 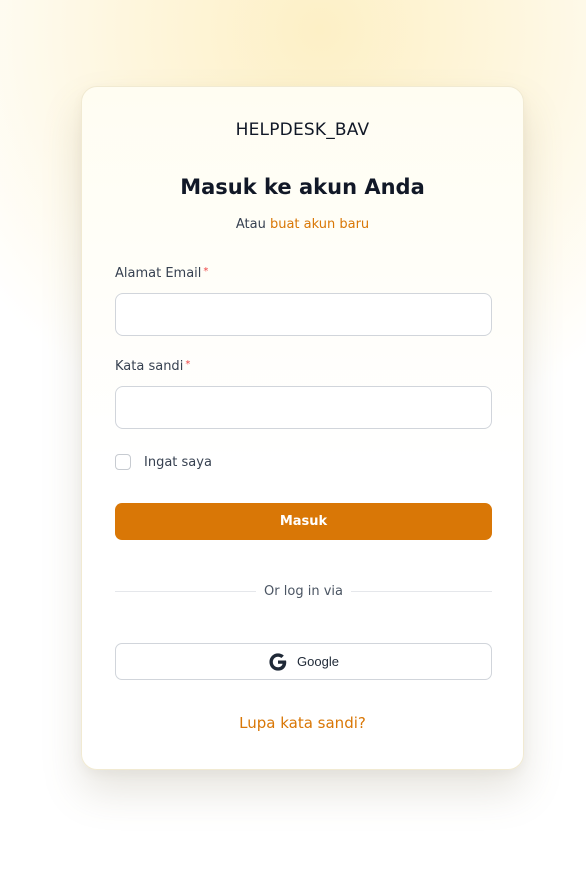 I want to click on divider-line-left, so click(x=186, y=591).